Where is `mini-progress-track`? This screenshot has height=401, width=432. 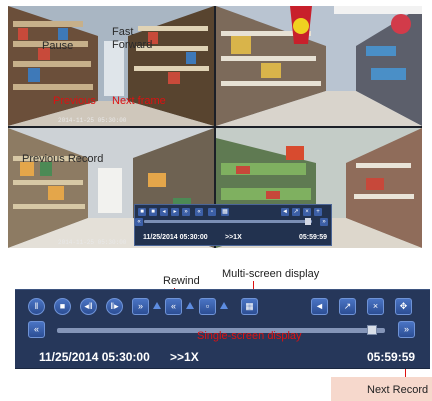 mini-progress-track is located at coordinates (228, 221).